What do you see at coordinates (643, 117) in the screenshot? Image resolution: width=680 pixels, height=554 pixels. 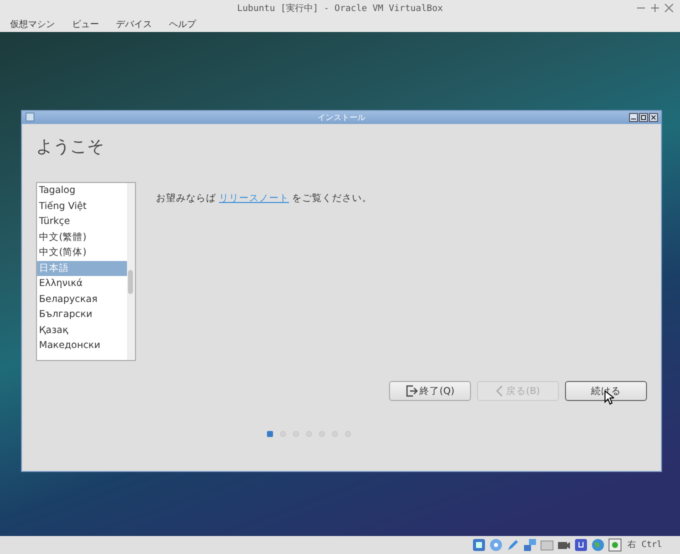 I see `maximize-icon` at bounding box center [643, 117].